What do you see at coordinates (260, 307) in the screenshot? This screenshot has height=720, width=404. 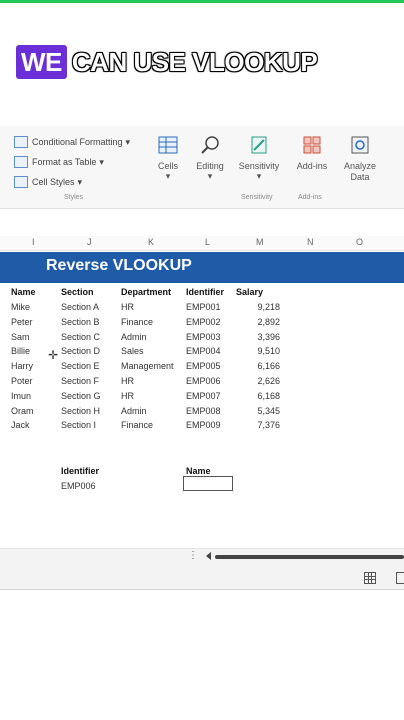 I see `cell-salary: 9,218` at bounding box center [260, 307].